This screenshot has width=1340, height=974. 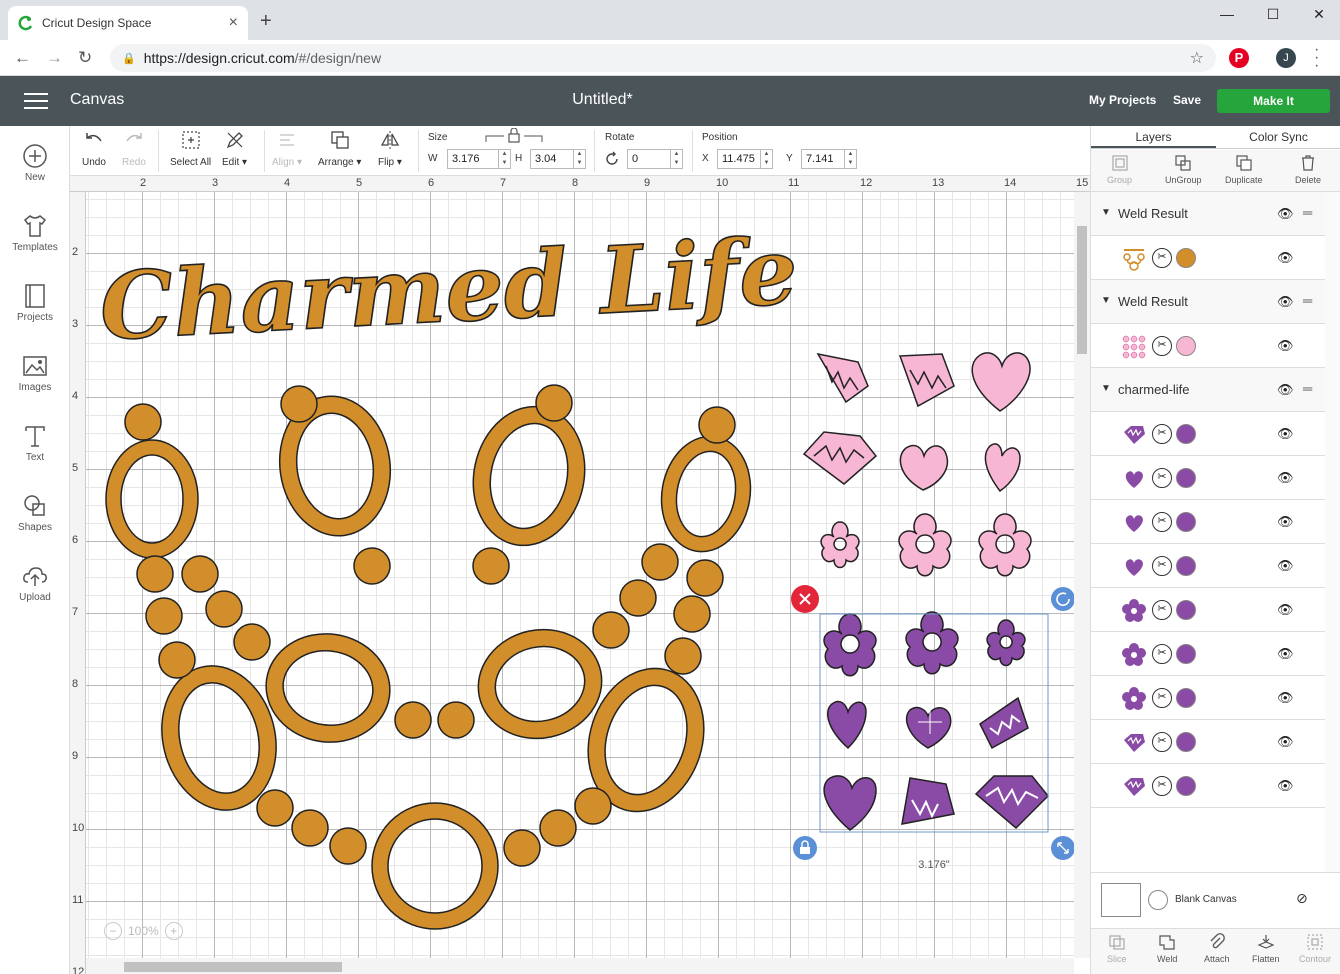 I want to click on delete-button: Delete, so click(x=1308, y=169).